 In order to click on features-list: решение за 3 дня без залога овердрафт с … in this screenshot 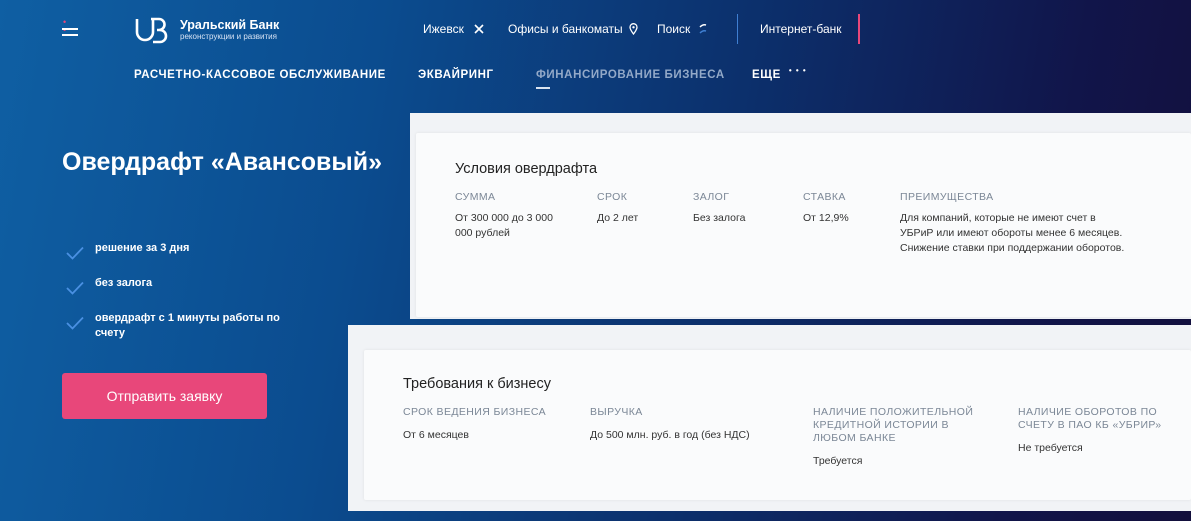, I will do `click(181, 299)`.